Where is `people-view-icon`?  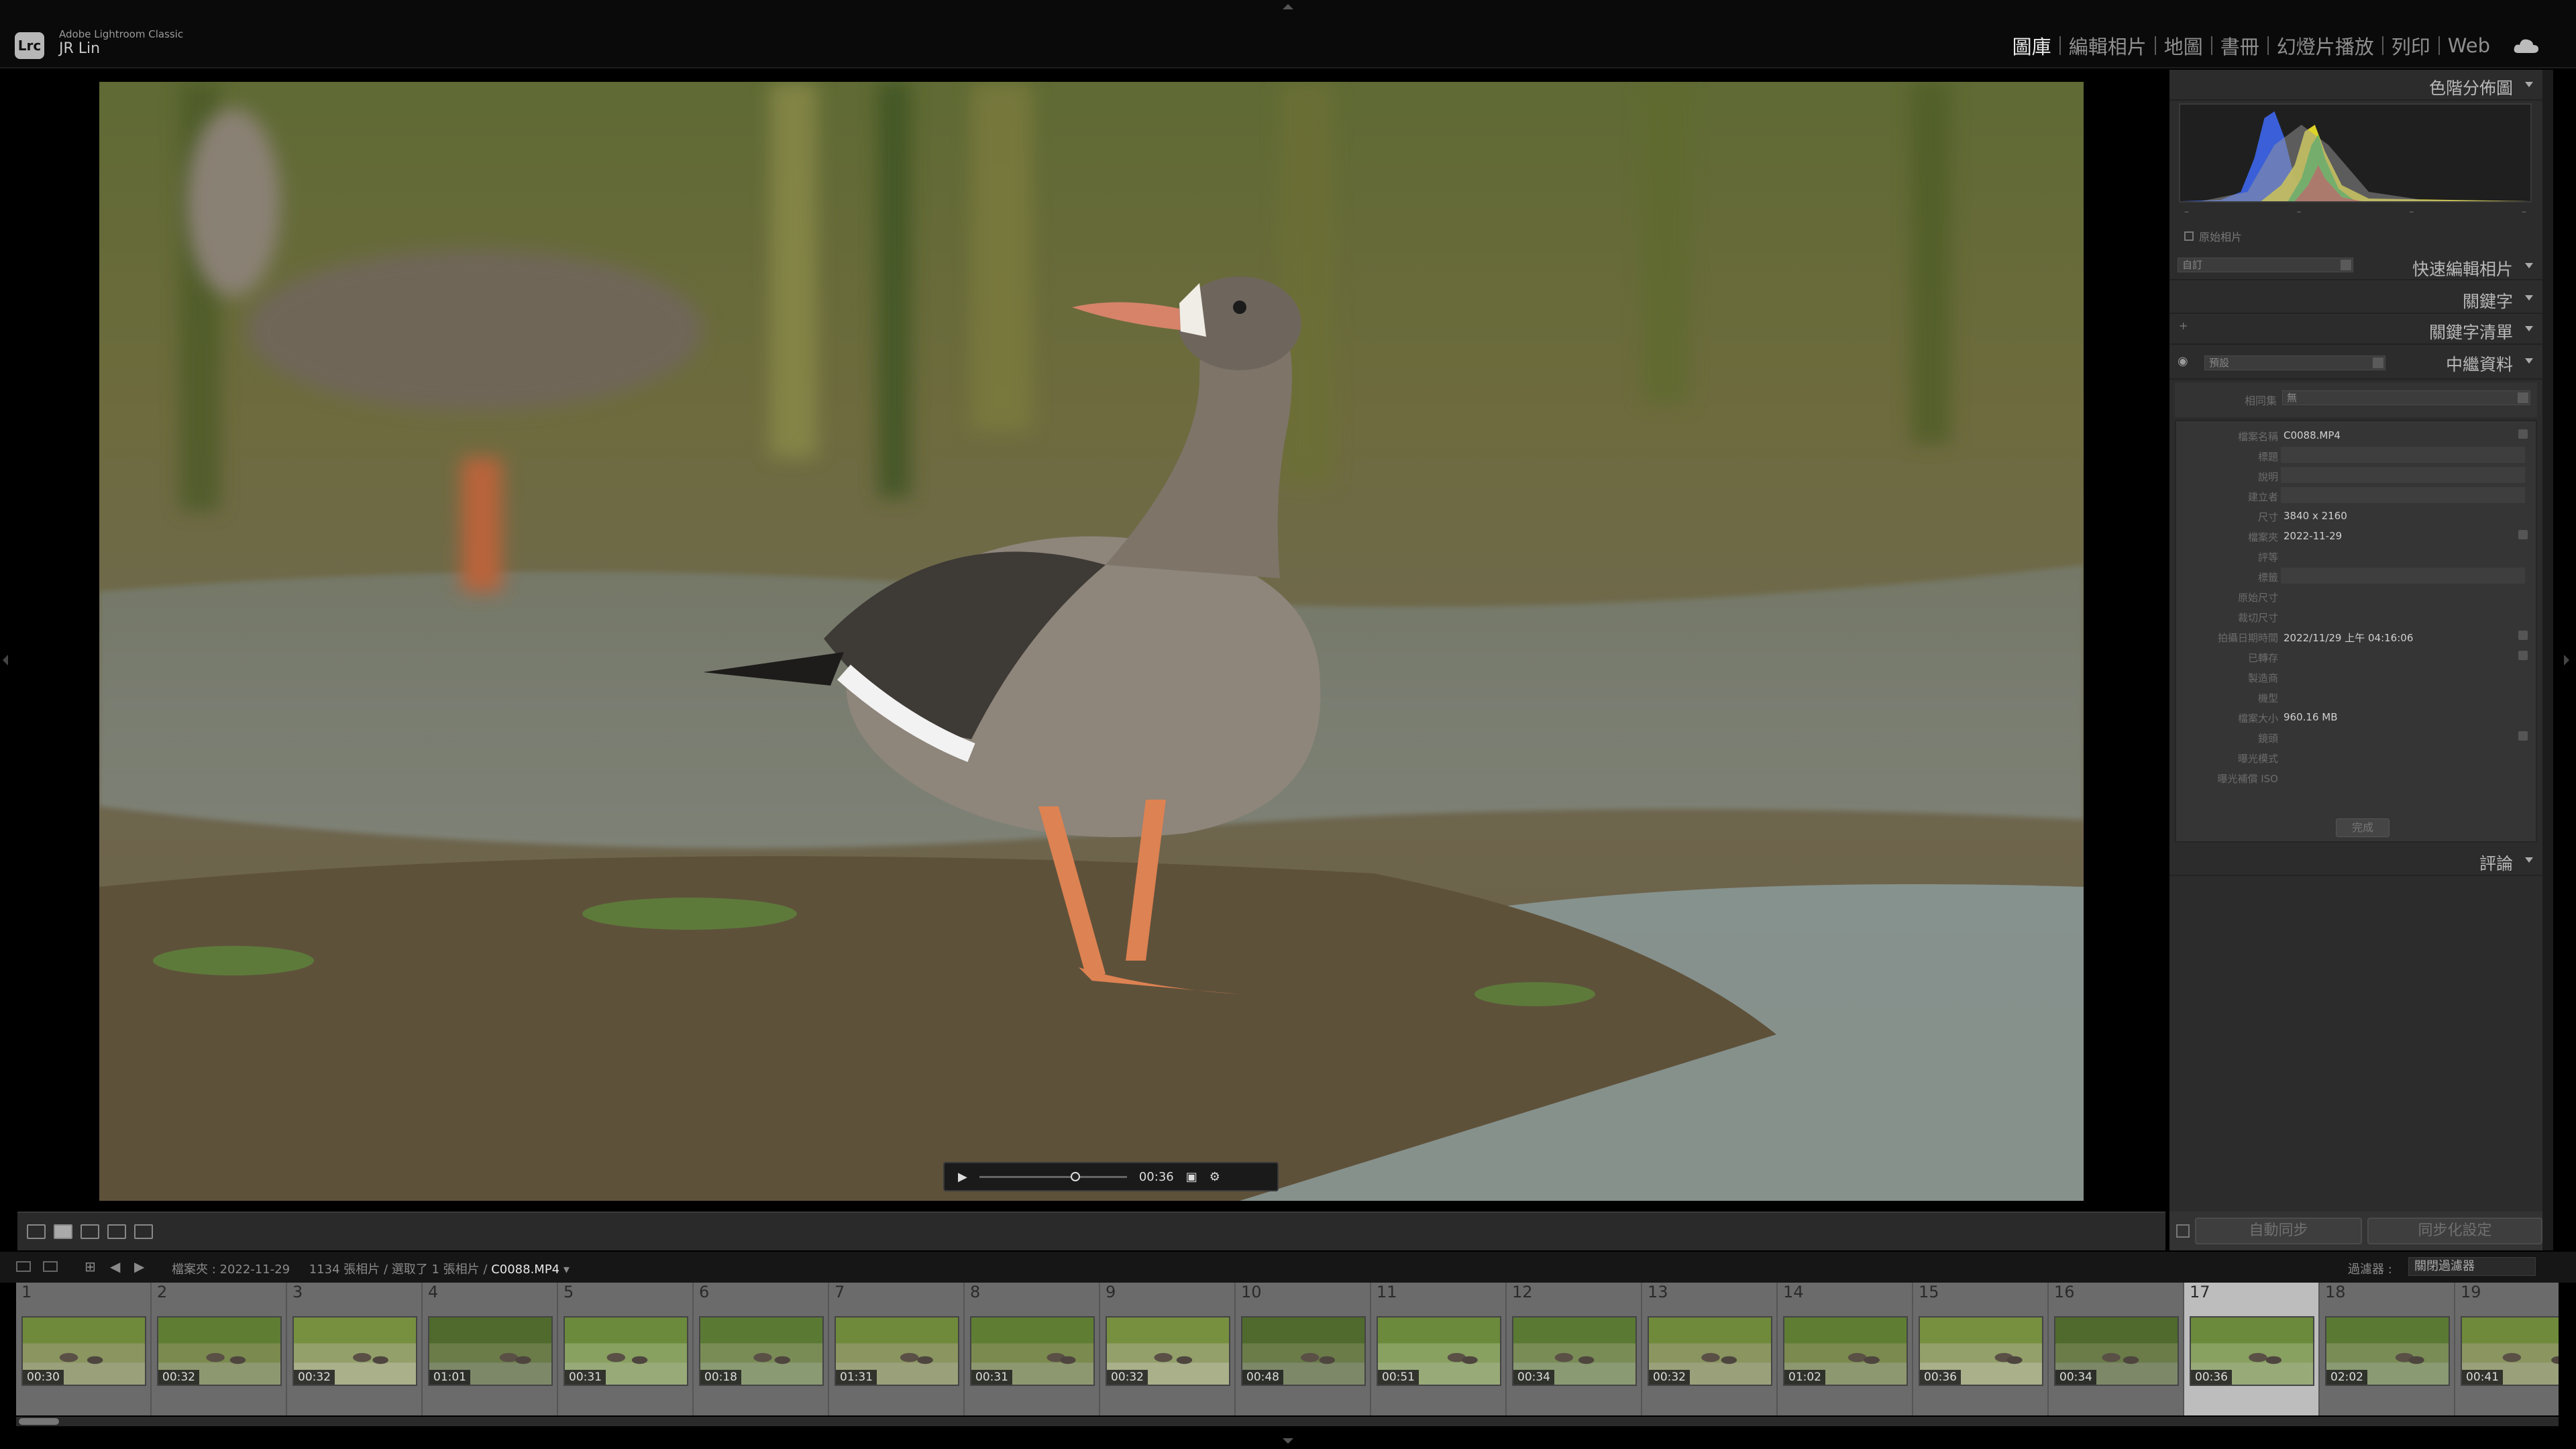 people-view-icon is located at coordinates (143, 1231).